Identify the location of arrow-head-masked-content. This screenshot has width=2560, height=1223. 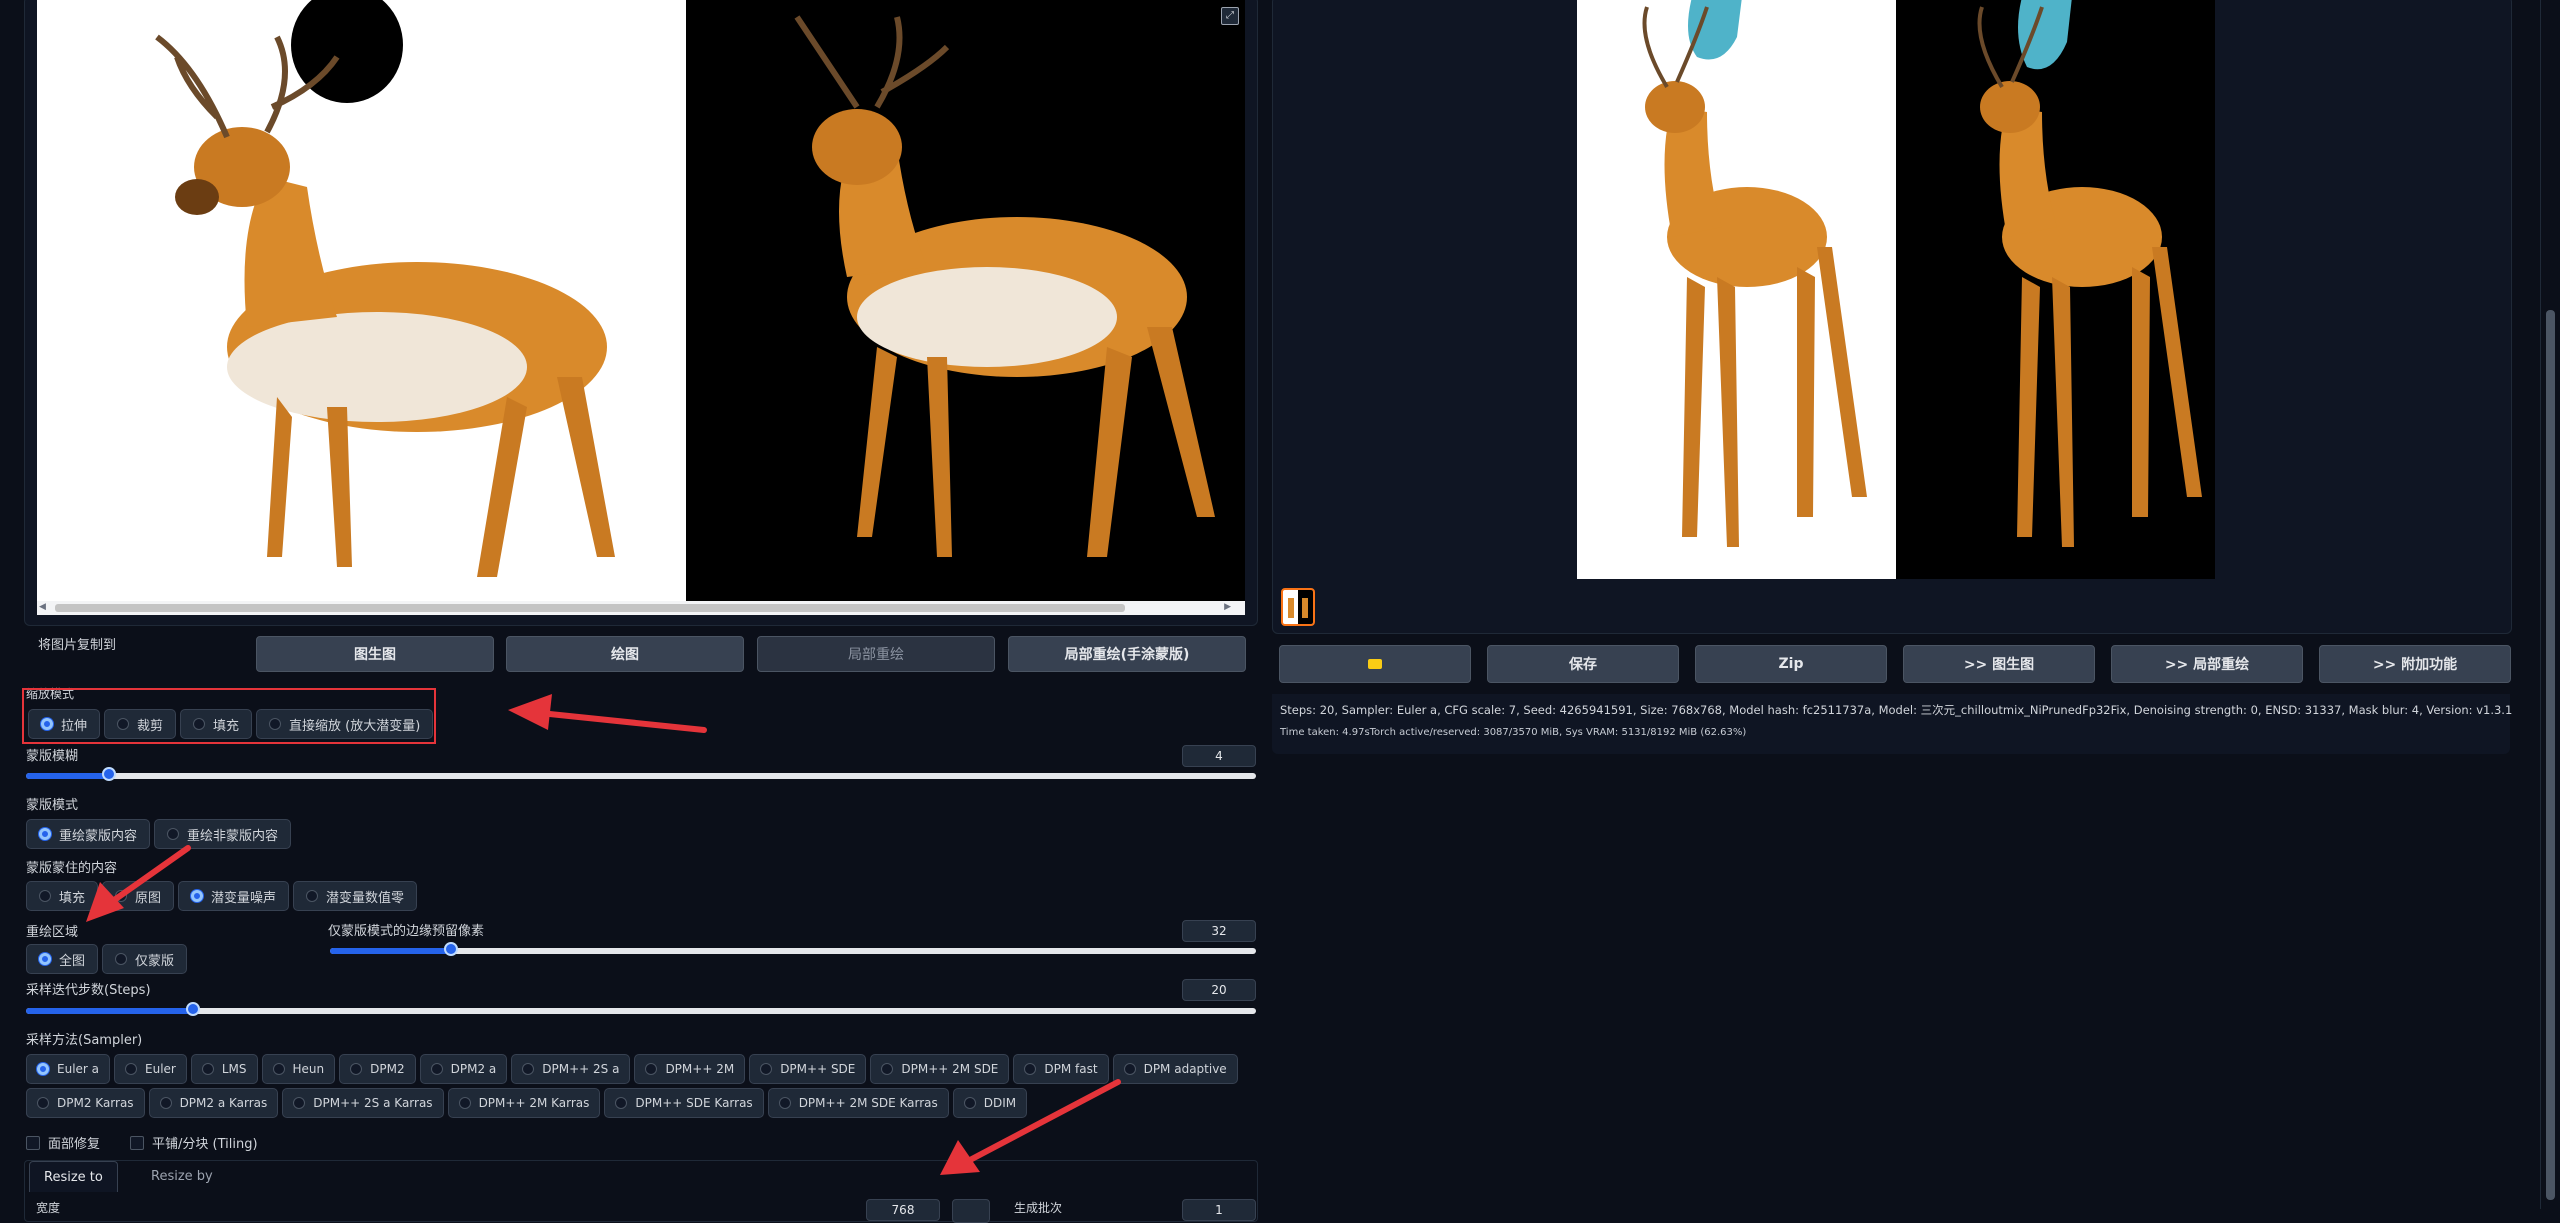
(105, 902).